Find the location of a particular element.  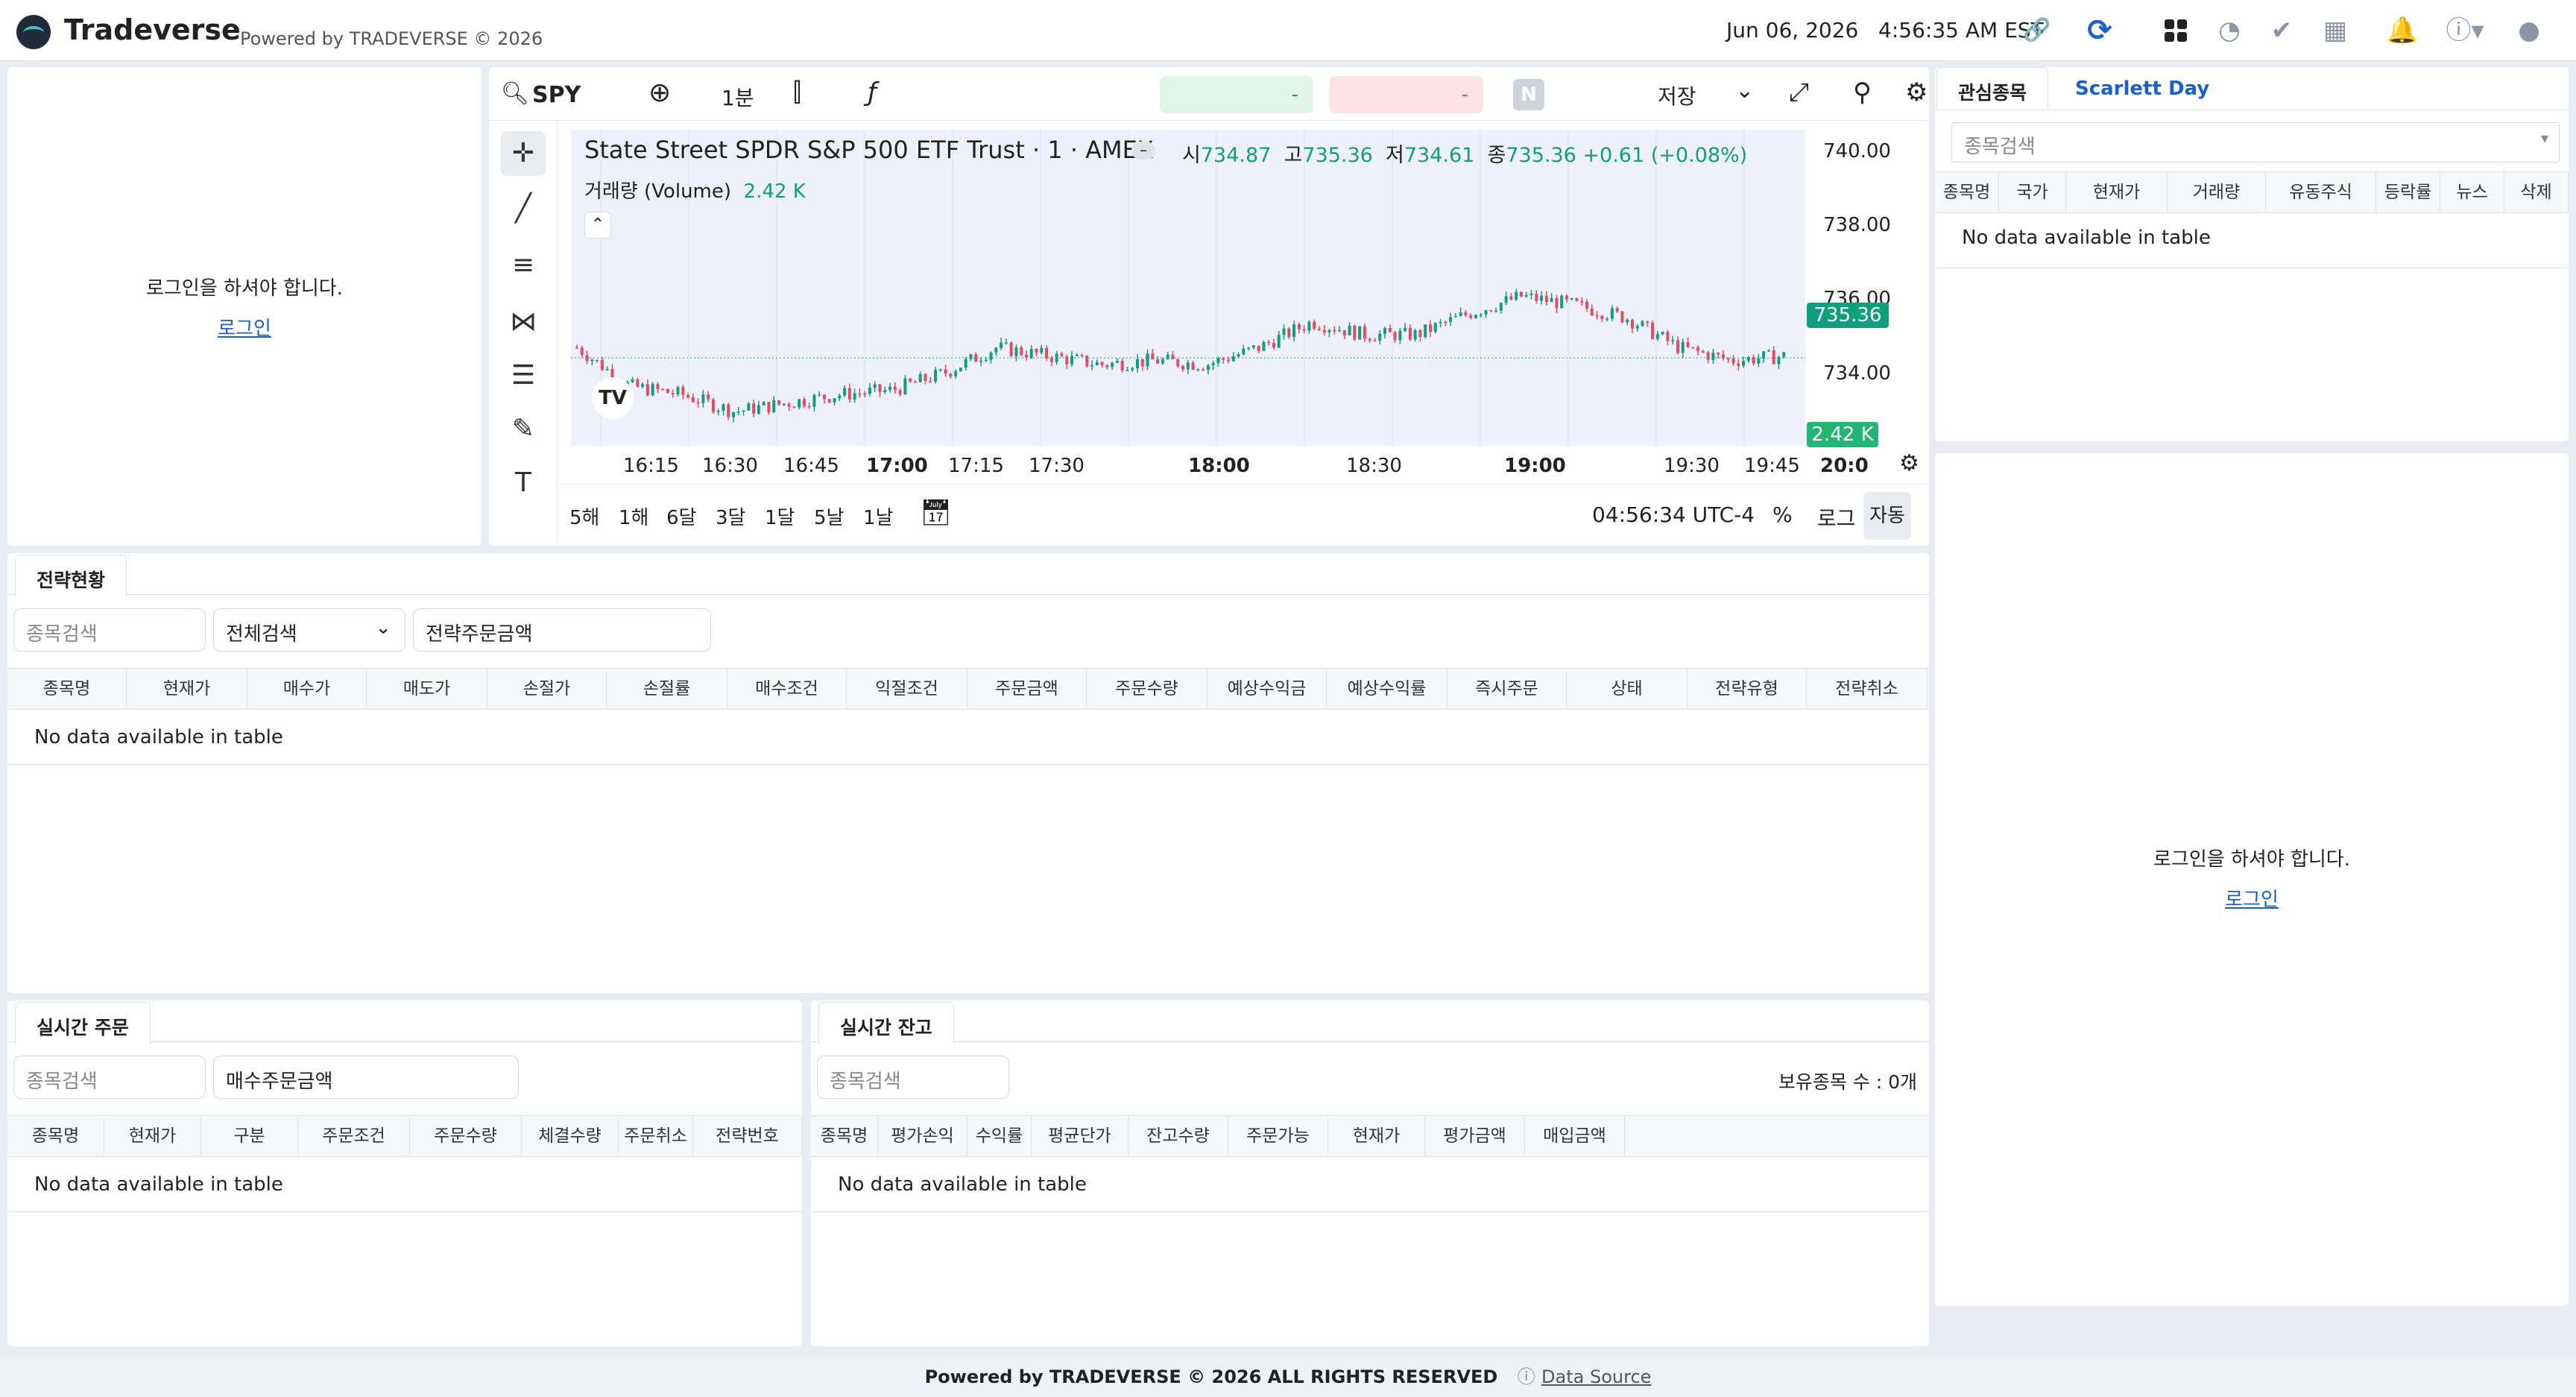

column-header: 익절조건 is located at coordinates (907, 689).